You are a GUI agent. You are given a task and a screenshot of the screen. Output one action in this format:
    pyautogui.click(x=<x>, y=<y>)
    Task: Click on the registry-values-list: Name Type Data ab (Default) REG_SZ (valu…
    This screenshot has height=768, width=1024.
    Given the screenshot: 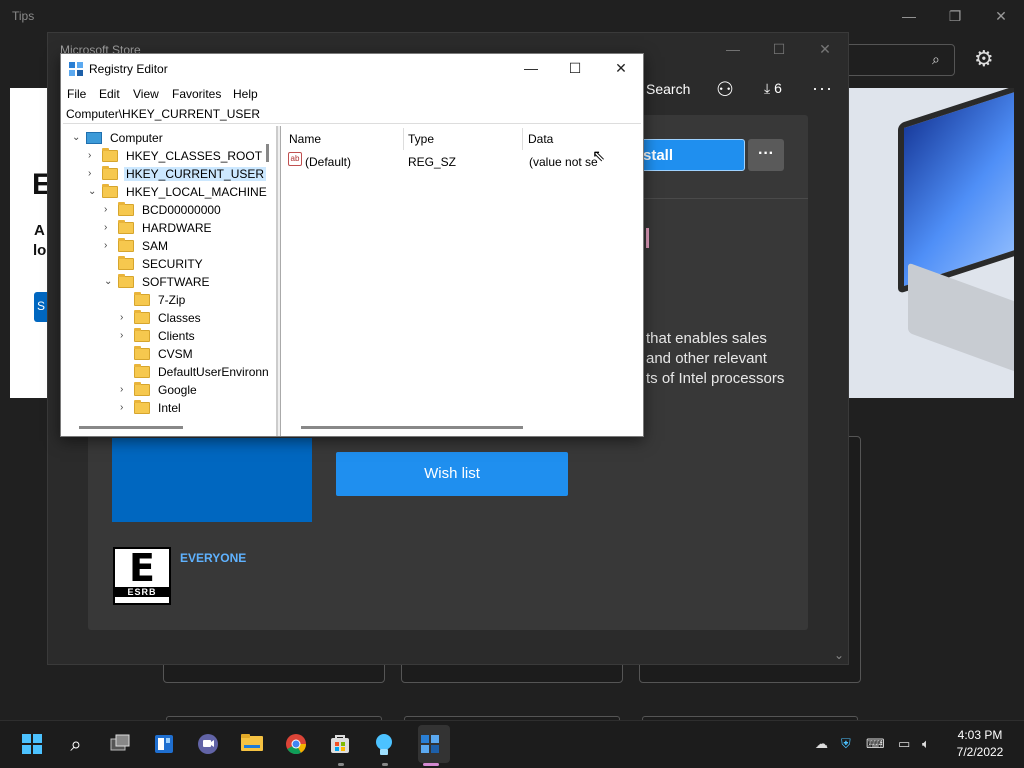 What is the action you would take?
    pyautogui.click(x=462, y=281)
    